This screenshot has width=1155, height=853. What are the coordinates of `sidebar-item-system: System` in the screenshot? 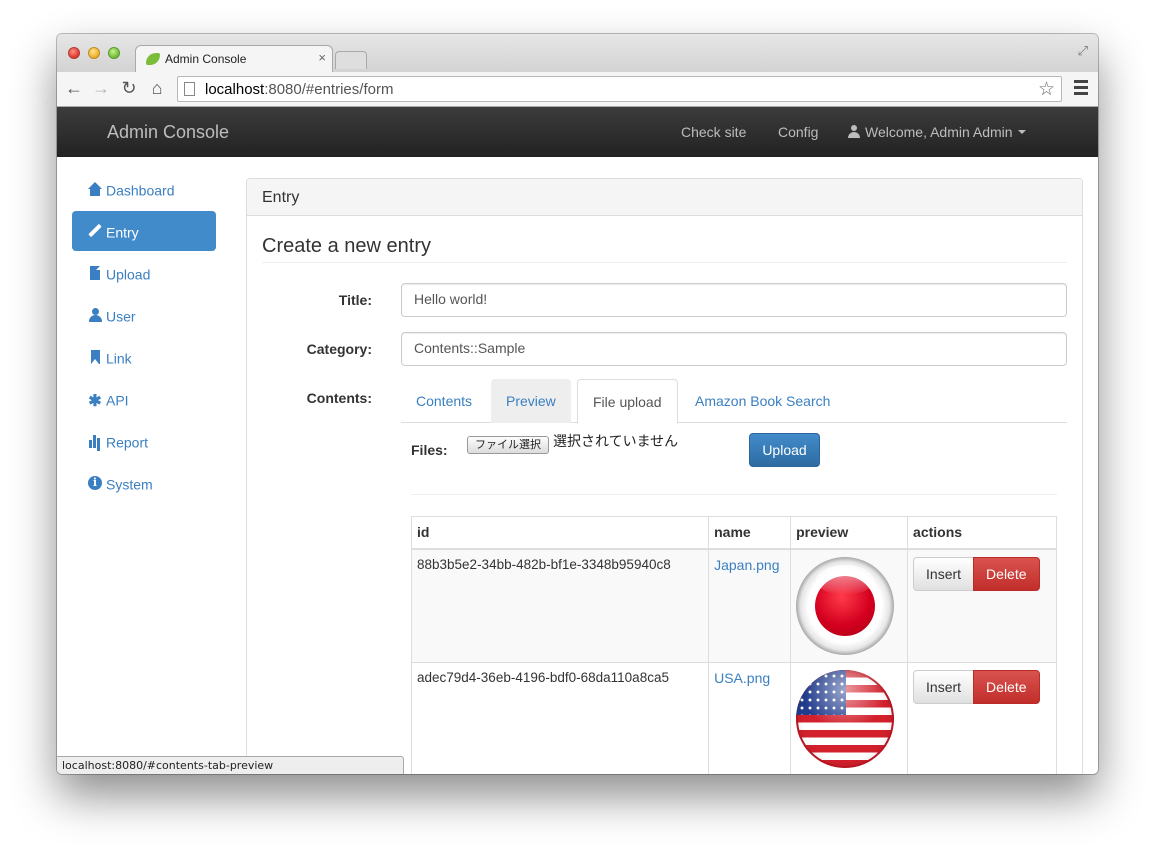 It's located at (144, 483).